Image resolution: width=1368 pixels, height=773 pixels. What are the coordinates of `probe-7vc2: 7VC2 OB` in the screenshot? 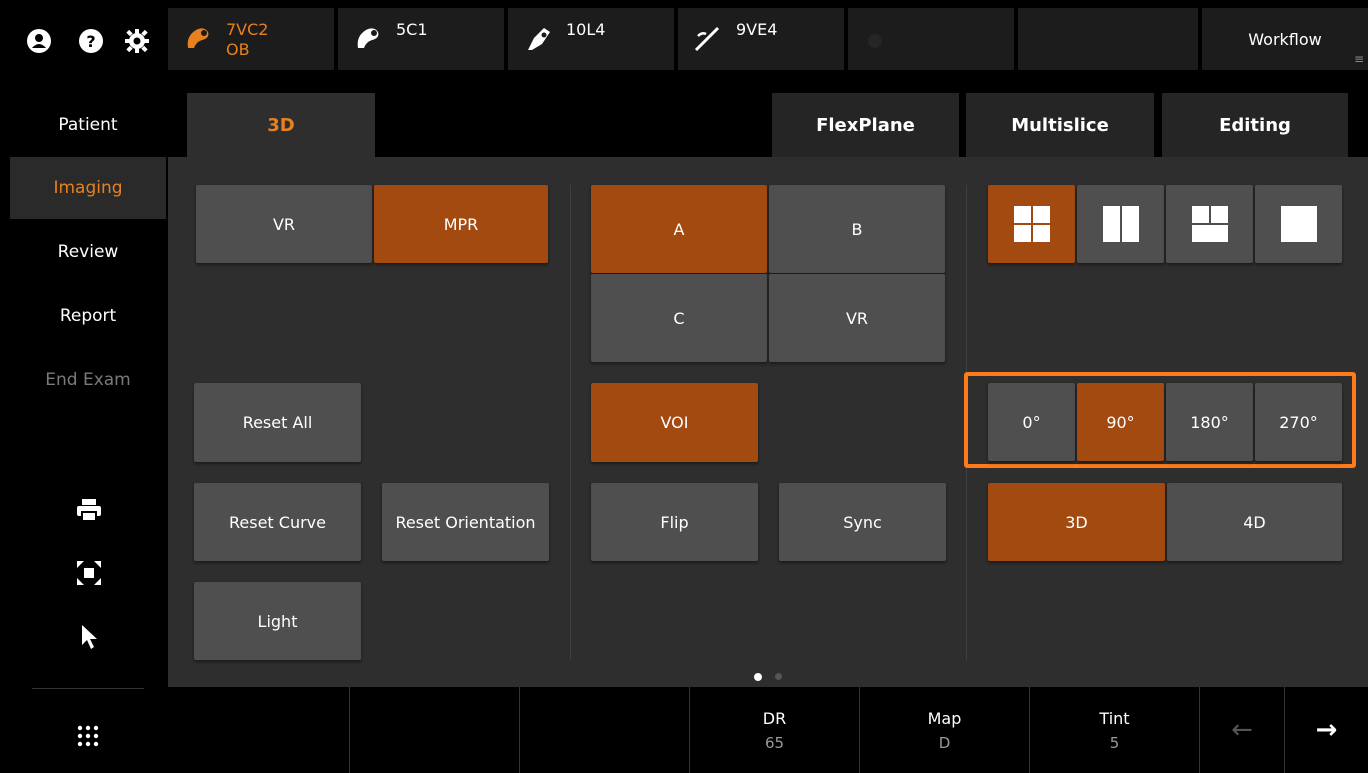 It's located at (251, 39).